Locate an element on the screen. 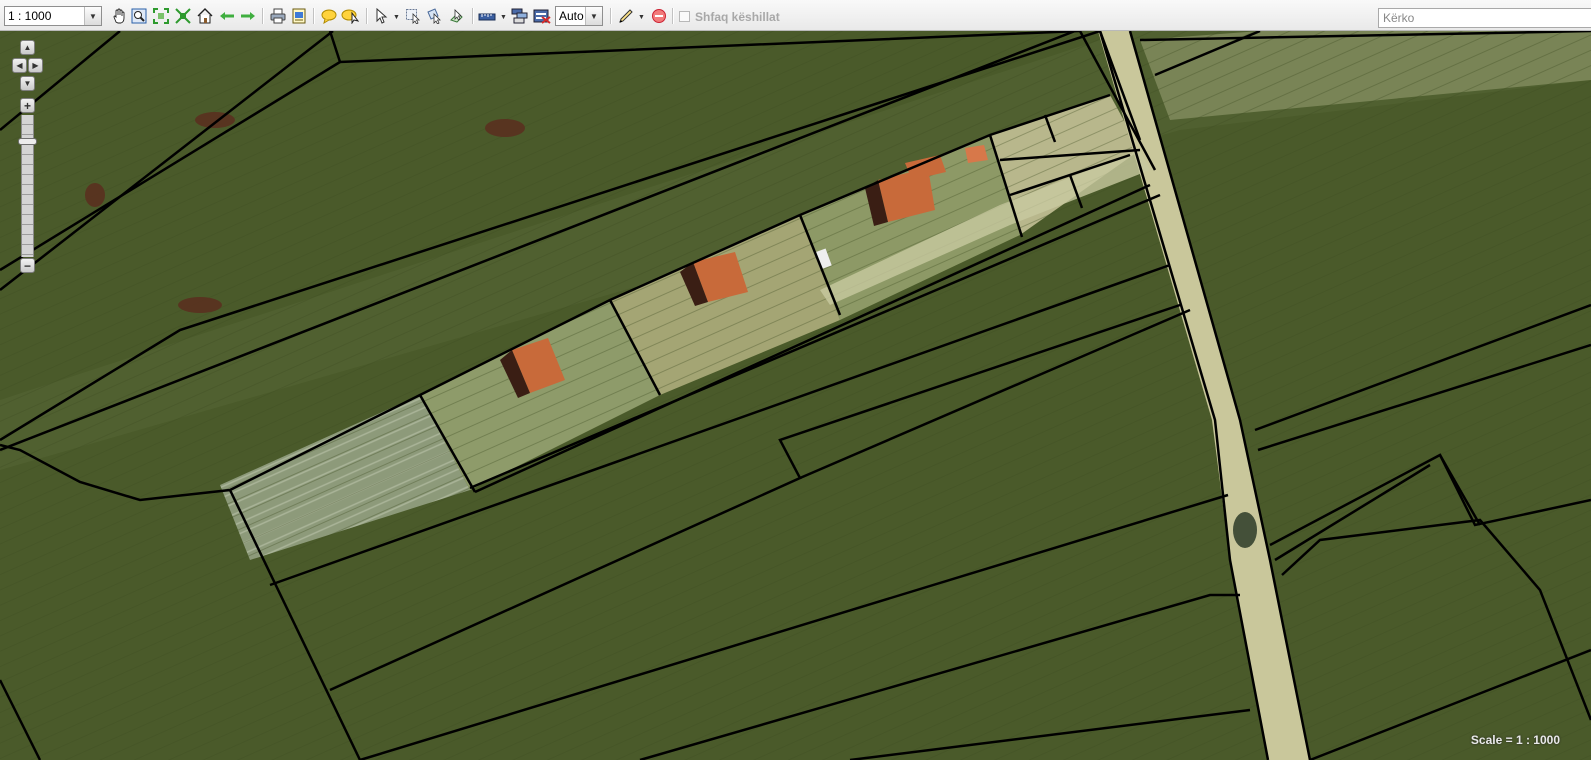 This screenshot has width=1591, height=760. zoom-layers-icon is located at coordinates (183, 16).